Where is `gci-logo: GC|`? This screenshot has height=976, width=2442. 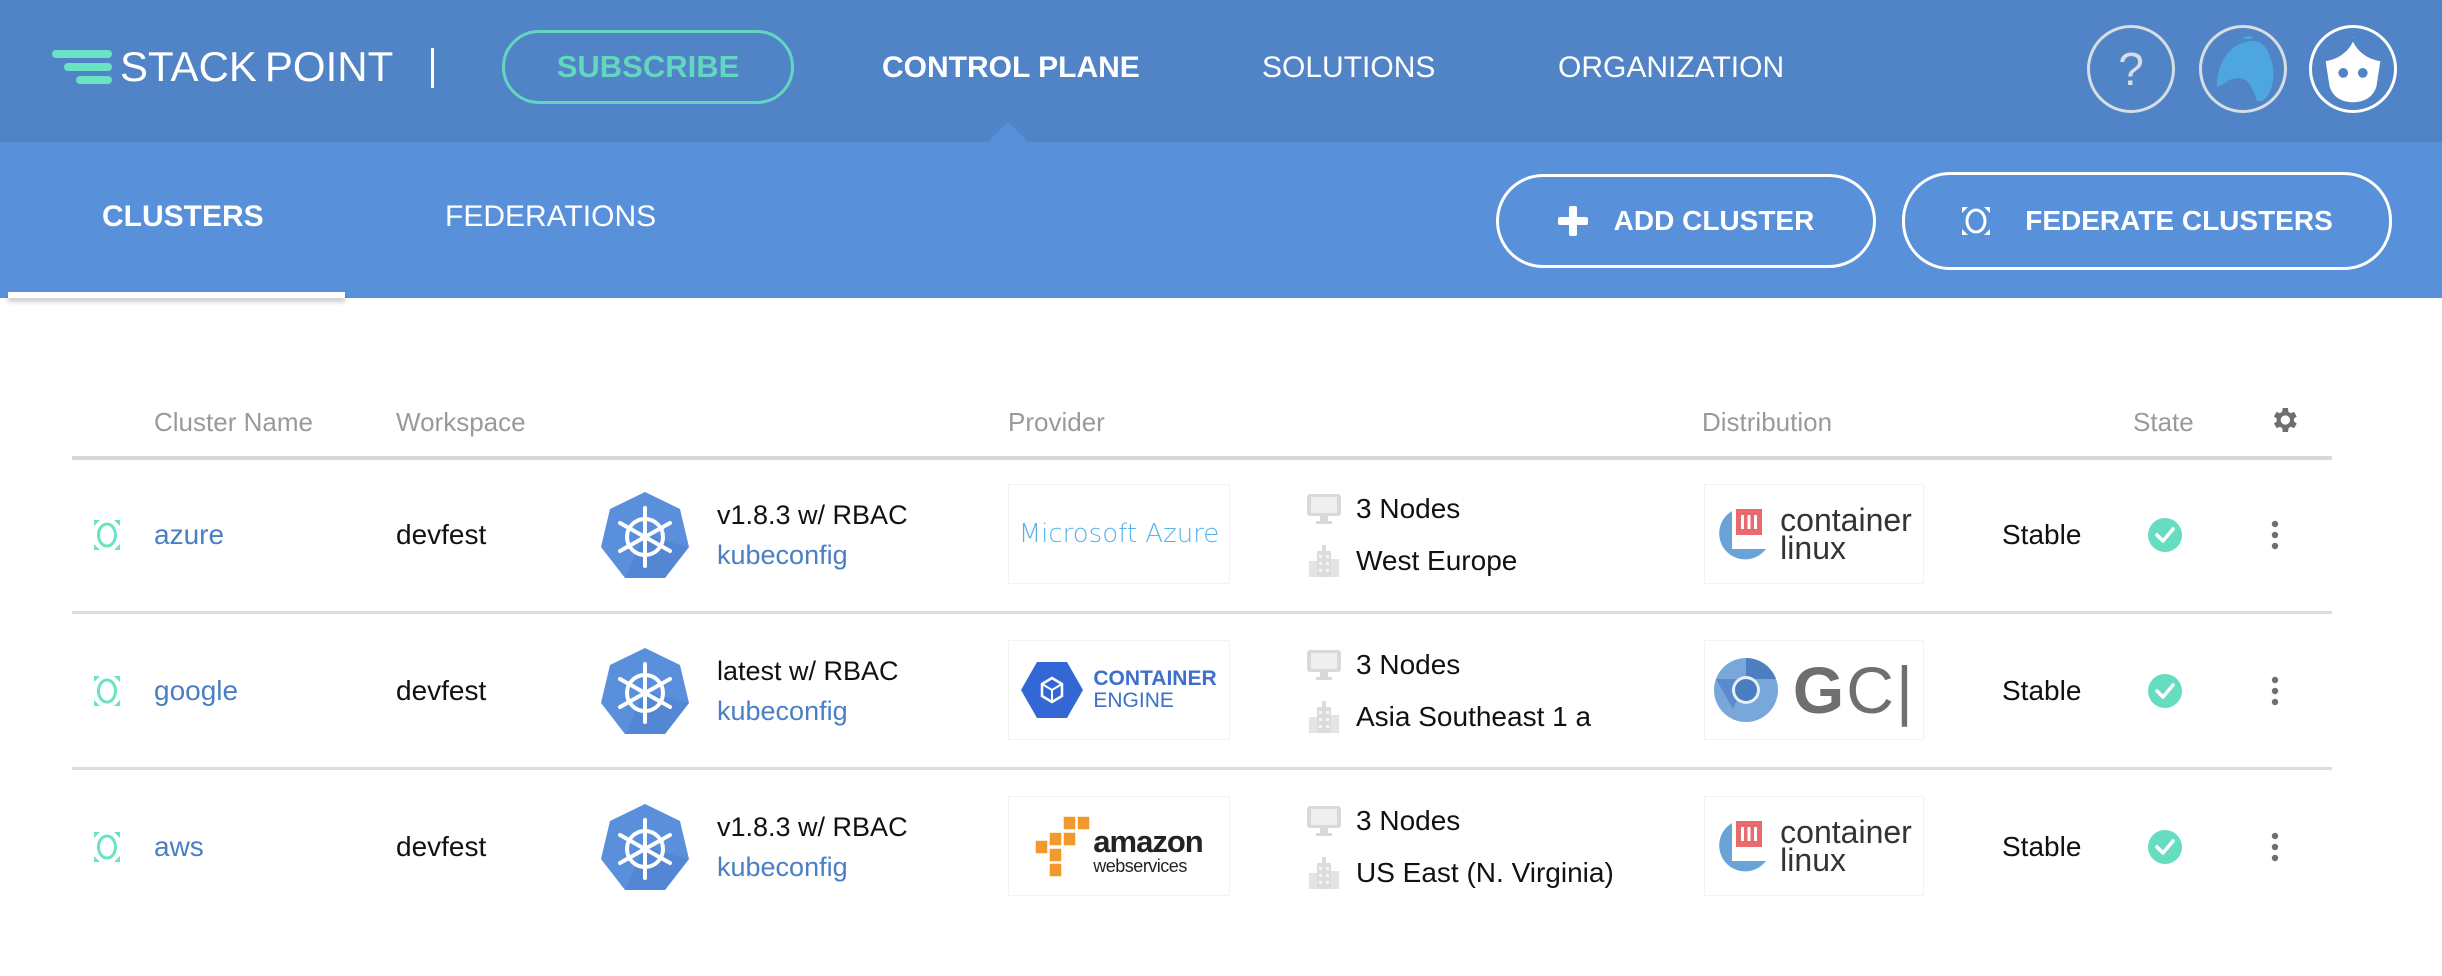
gci-logo: GC| is located at coordinates (1814, 690).